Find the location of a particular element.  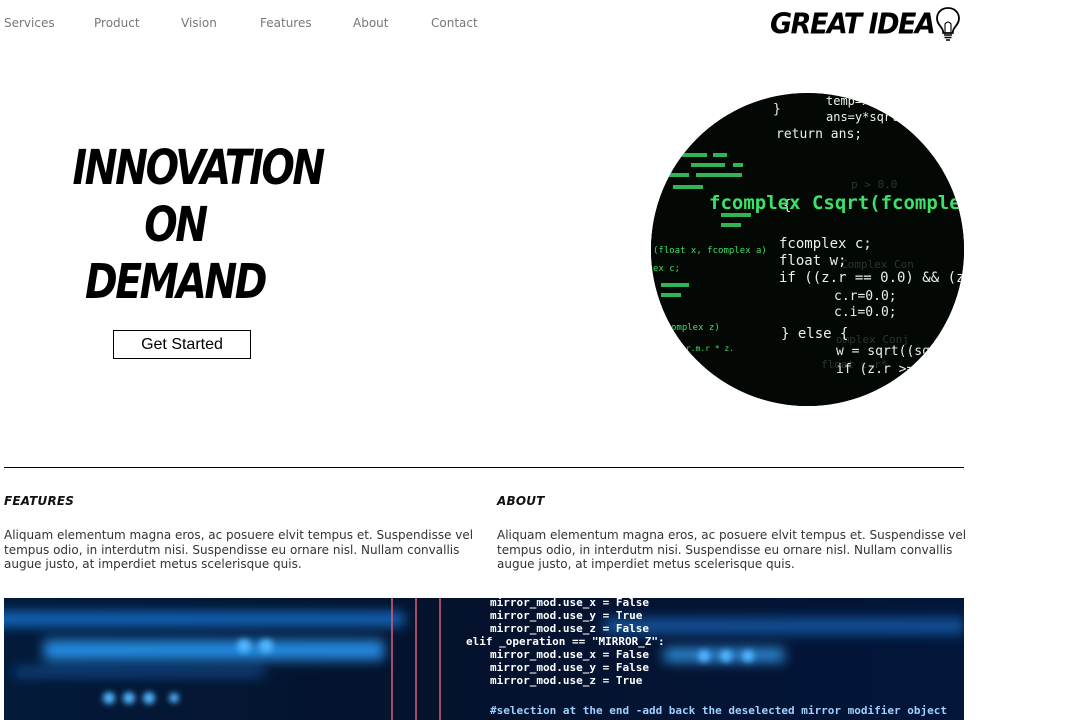

code-line: if (z.r >= 0.0) is located at coordinates (894, 369).